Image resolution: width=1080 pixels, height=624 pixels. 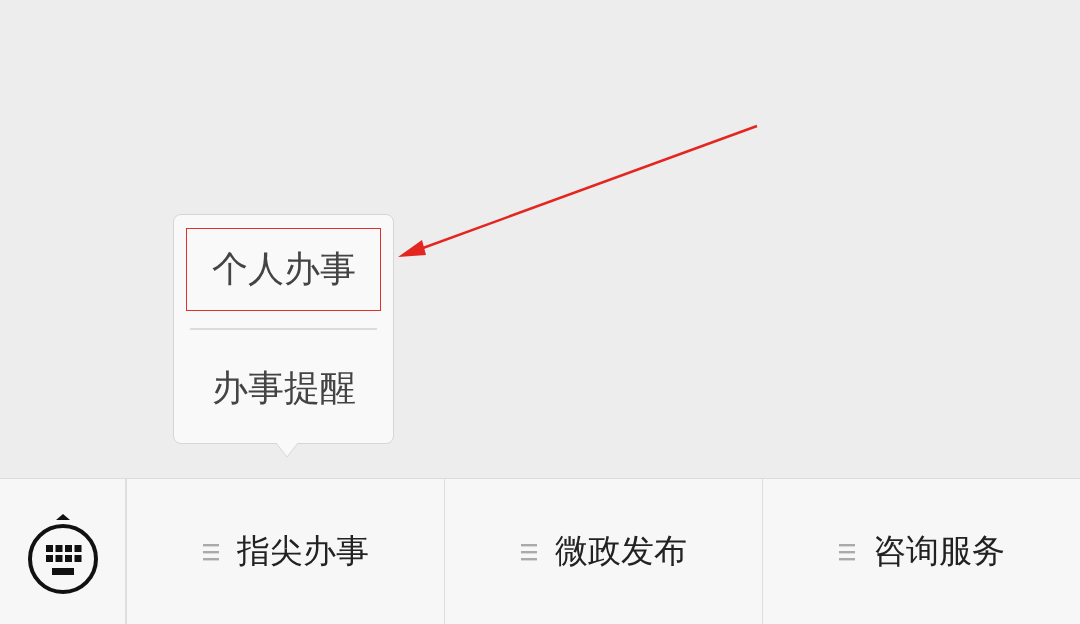 What do you see at coordinates (283, 388) in the screenshot?
I see `submenu-item: 办事提醒` at bounding box center [283, 388].